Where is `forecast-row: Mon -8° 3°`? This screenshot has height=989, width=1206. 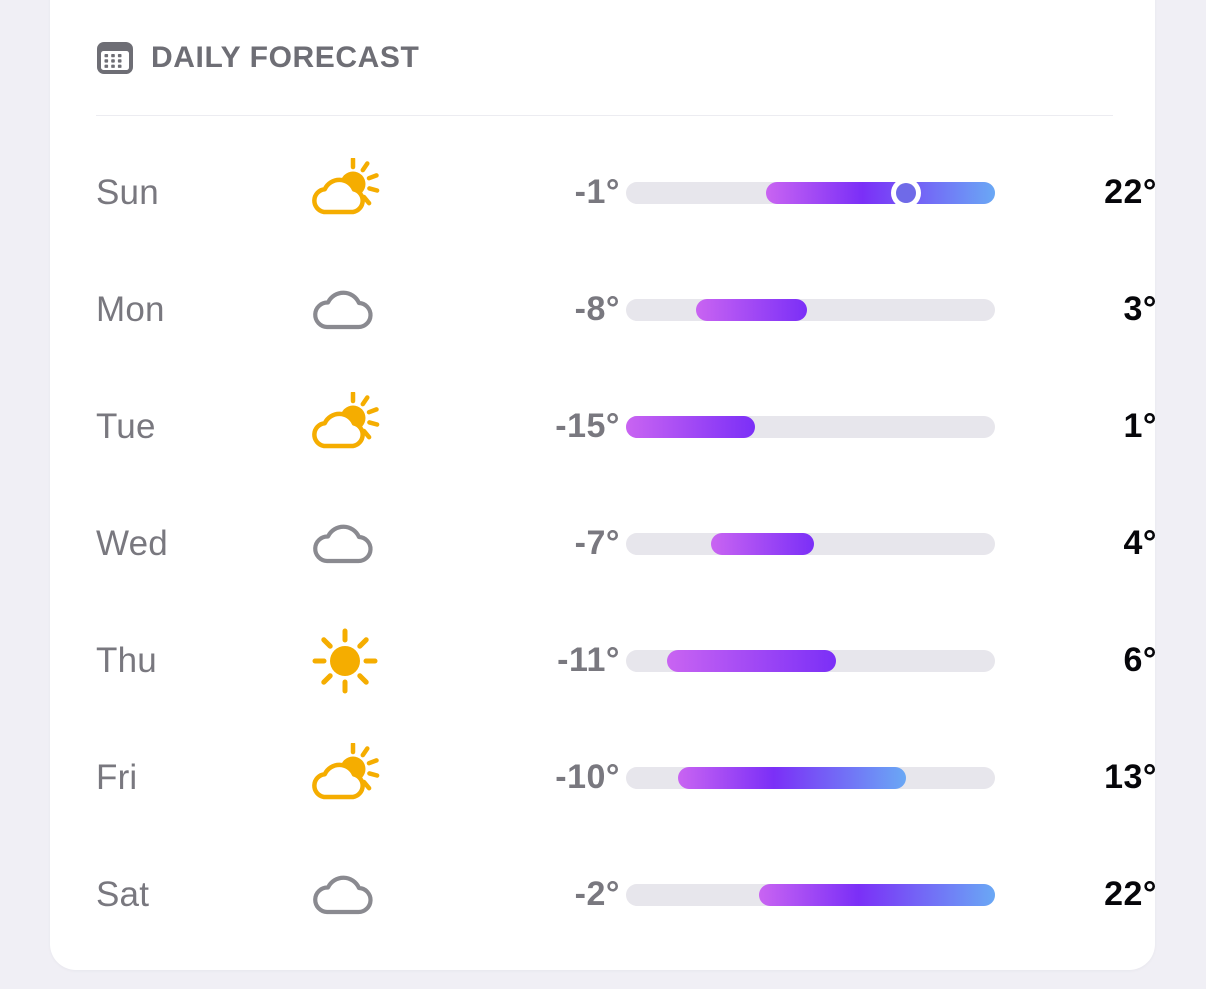 forecast-row: Mon -8° 3° is located at coordinates (603, 309).